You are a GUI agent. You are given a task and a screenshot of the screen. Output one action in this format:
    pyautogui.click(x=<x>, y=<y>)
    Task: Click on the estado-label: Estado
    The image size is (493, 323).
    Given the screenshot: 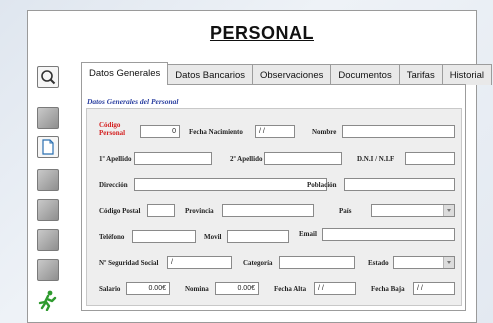 What is the action you would take?
    pyautogui.click(x=378, y=263)
    